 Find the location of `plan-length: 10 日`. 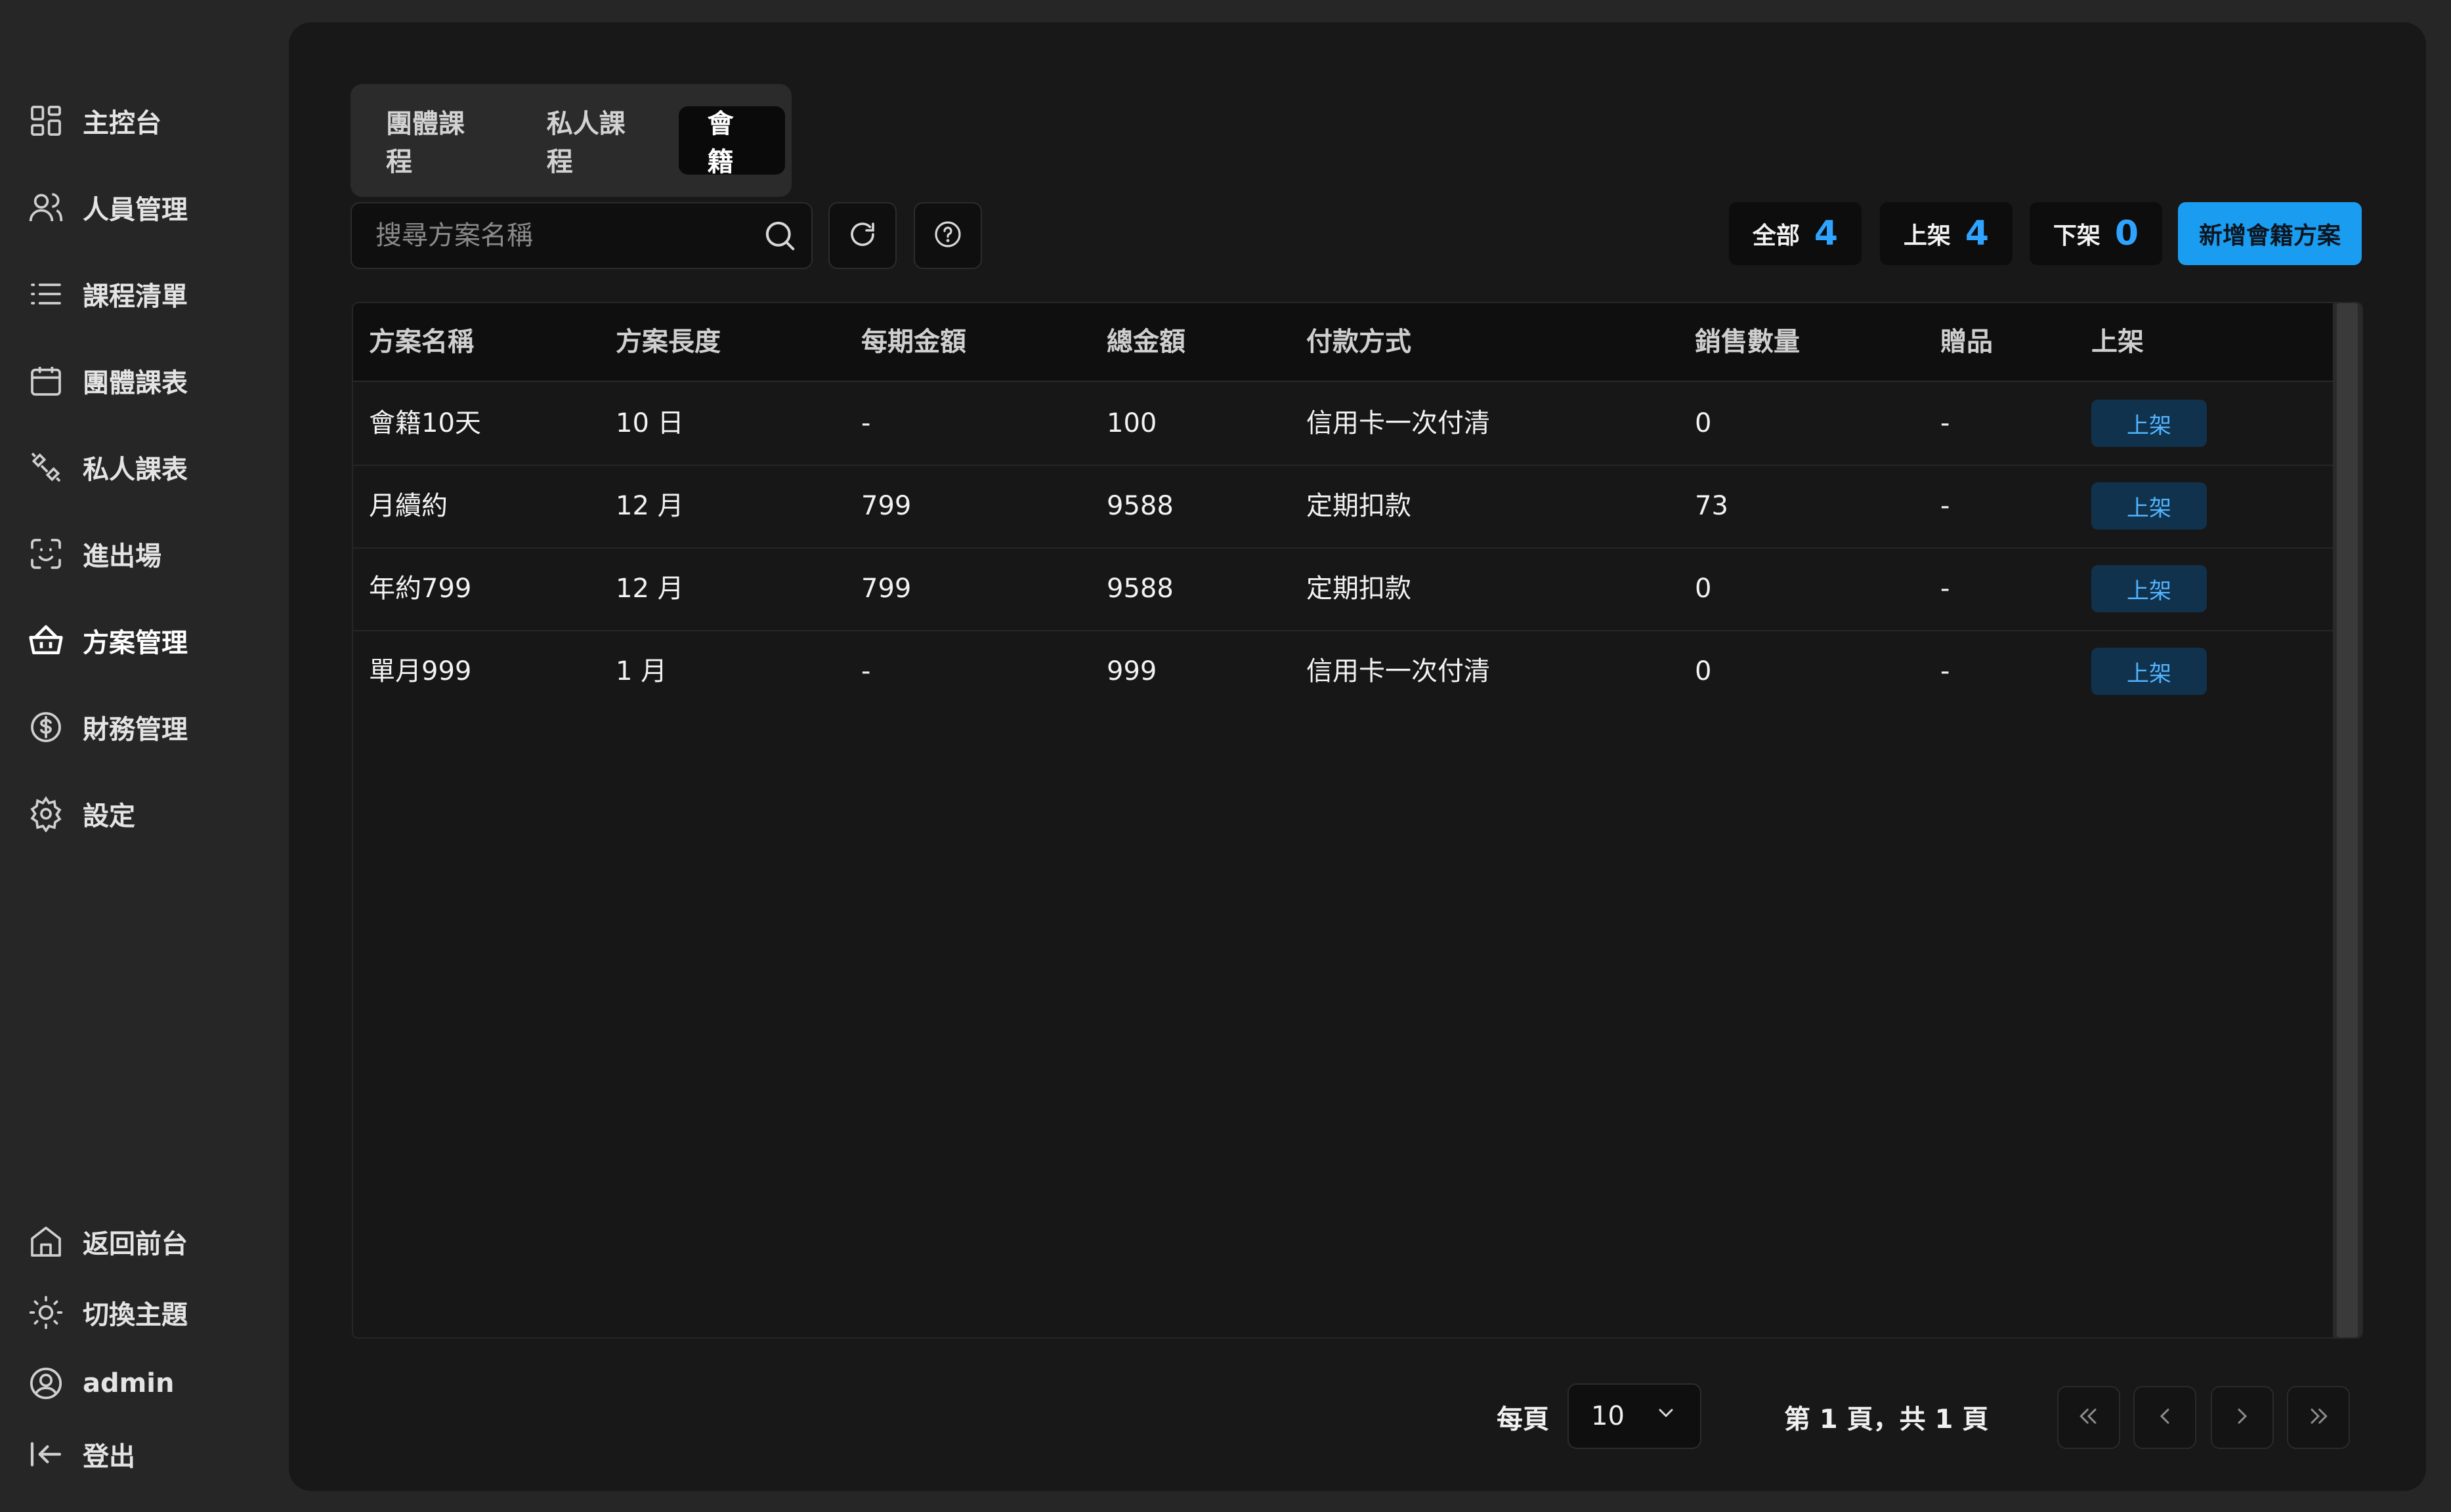

plan-length: 10 日 is located at coordinates (650, 423).